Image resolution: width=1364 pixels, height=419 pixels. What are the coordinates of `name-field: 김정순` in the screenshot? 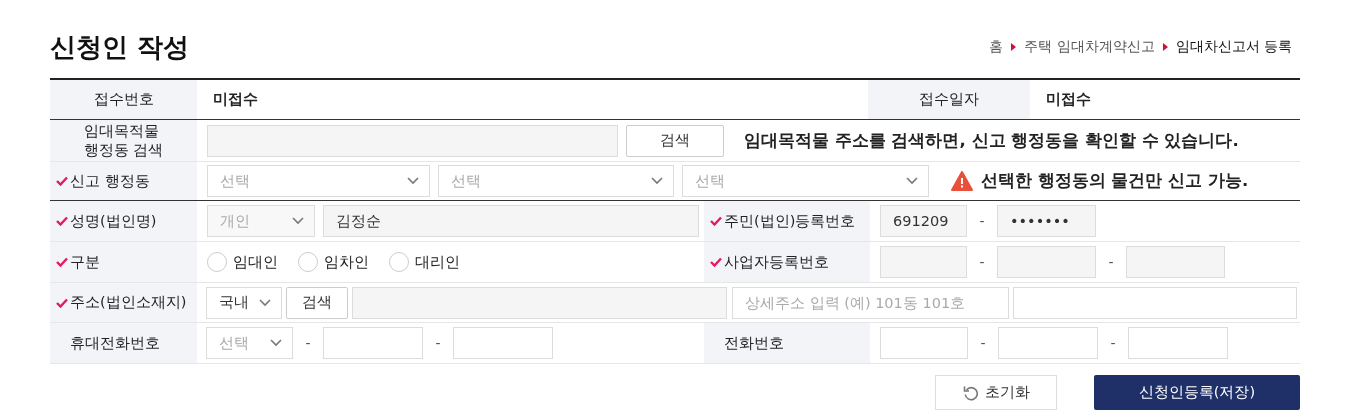 It's located at (511, 221).